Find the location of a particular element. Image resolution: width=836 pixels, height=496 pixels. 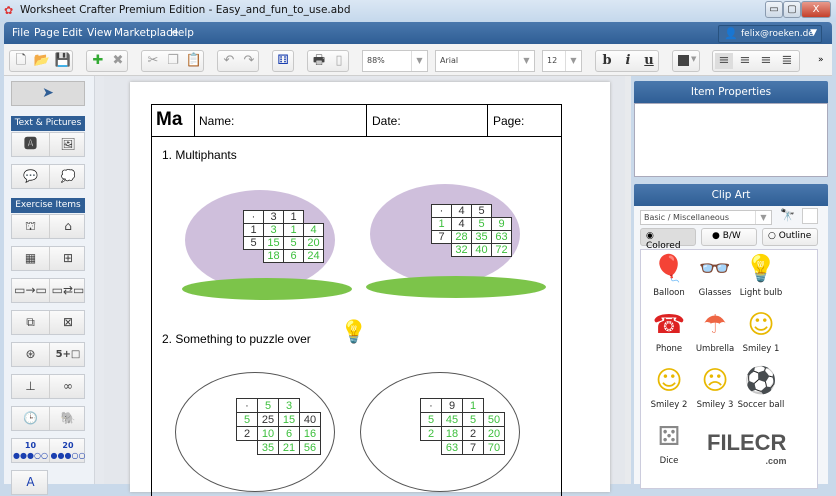

sidebar-scrollbar is located at coordinates (99, 280).